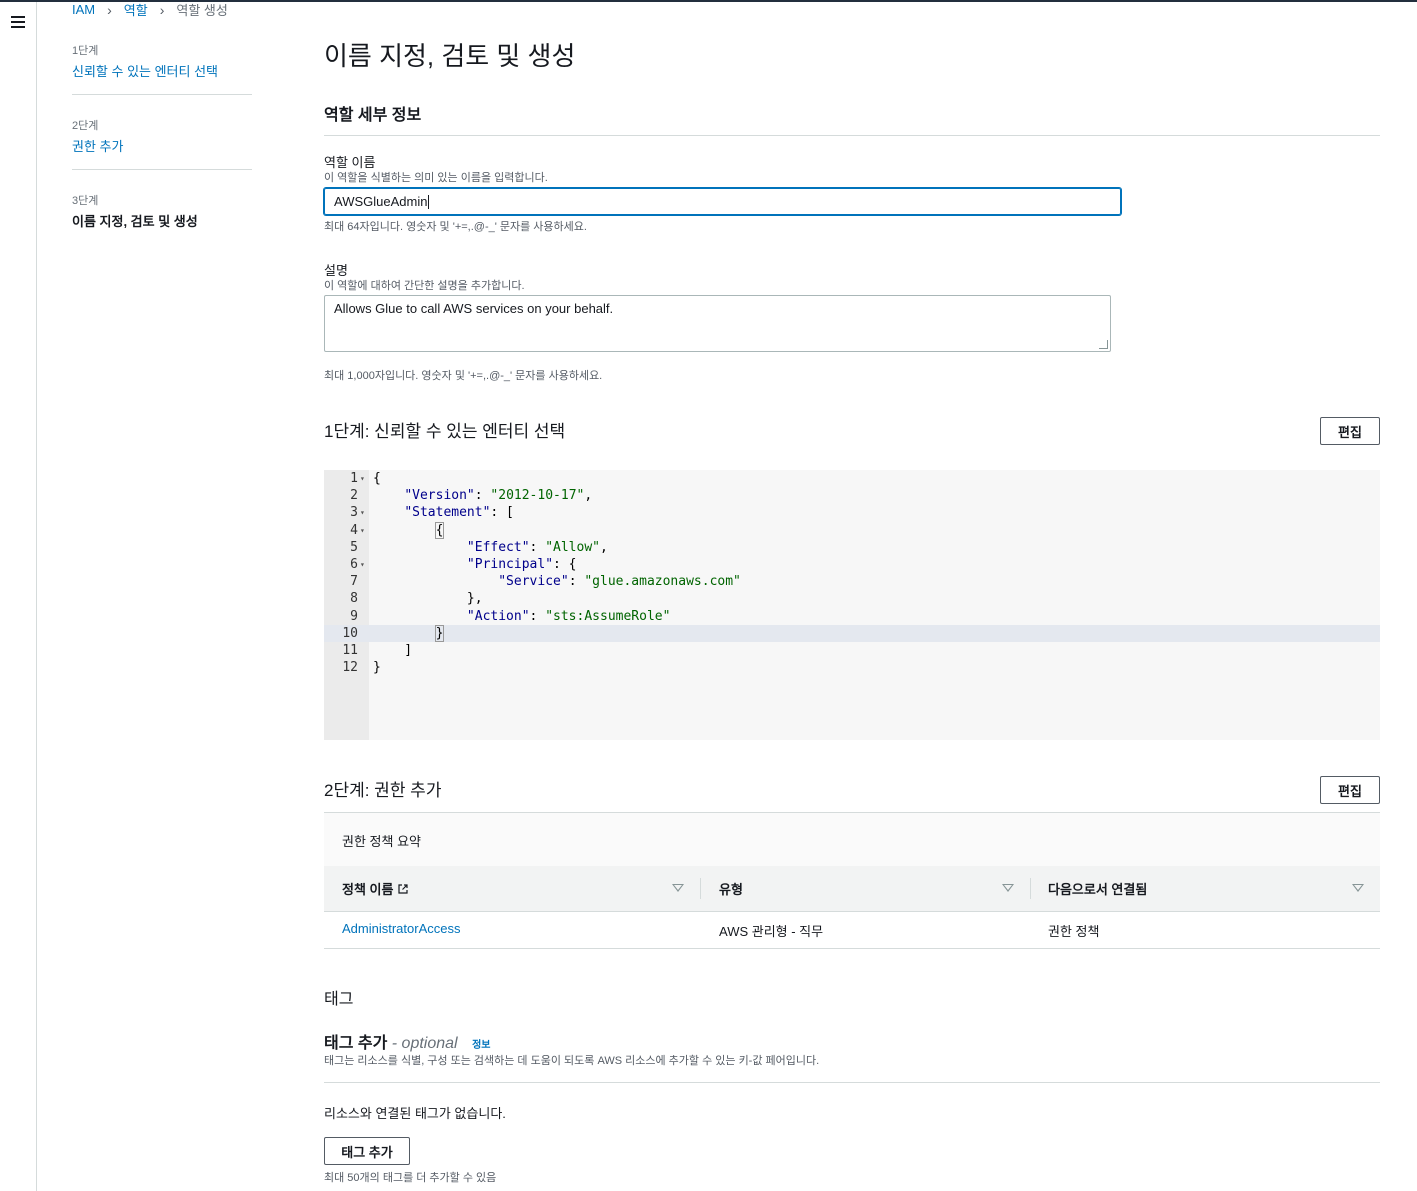 The width and height of the screenshot is (1417, 1191). What do you see at coordinates (339, 999) in the screenshot?
I see `tags-section-title: 태그` at bounding box center [339, 999].